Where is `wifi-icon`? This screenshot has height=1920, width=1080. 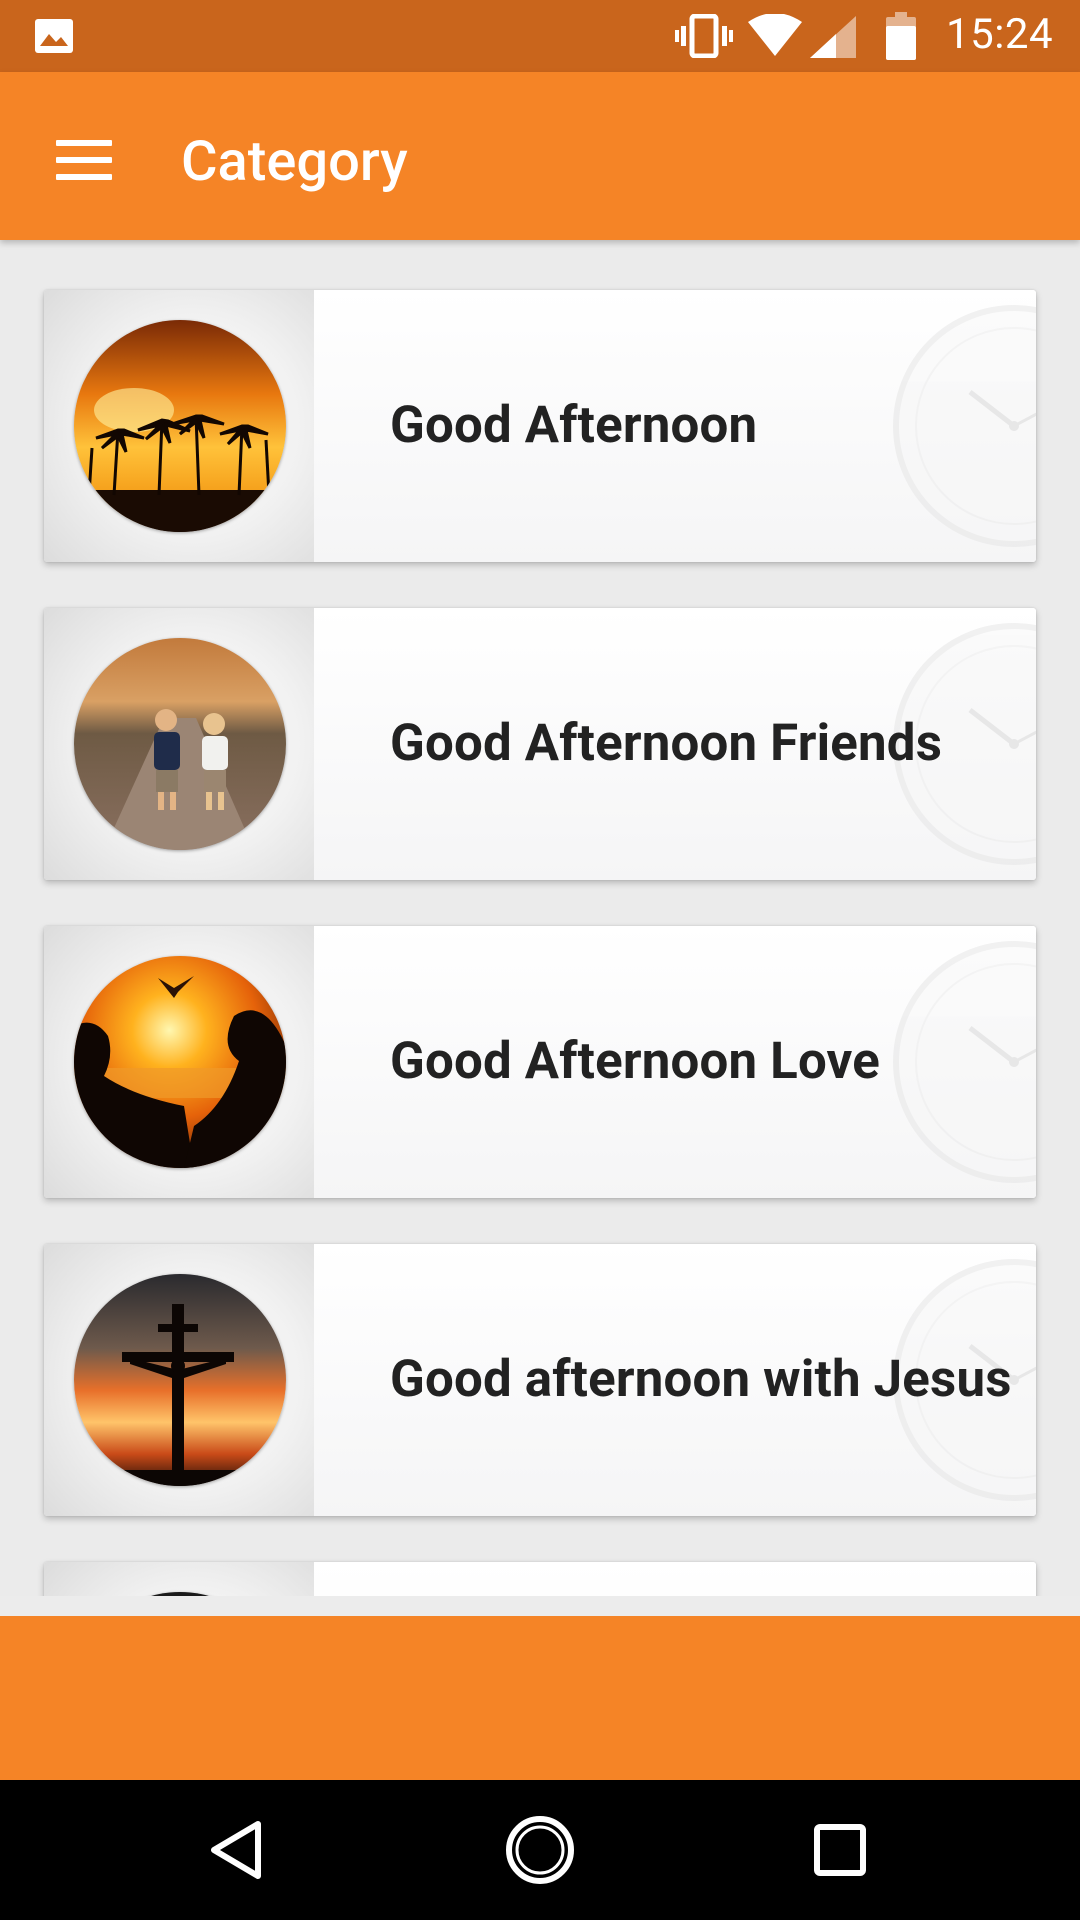 wifi-icon is located at coordinates (775, 35).